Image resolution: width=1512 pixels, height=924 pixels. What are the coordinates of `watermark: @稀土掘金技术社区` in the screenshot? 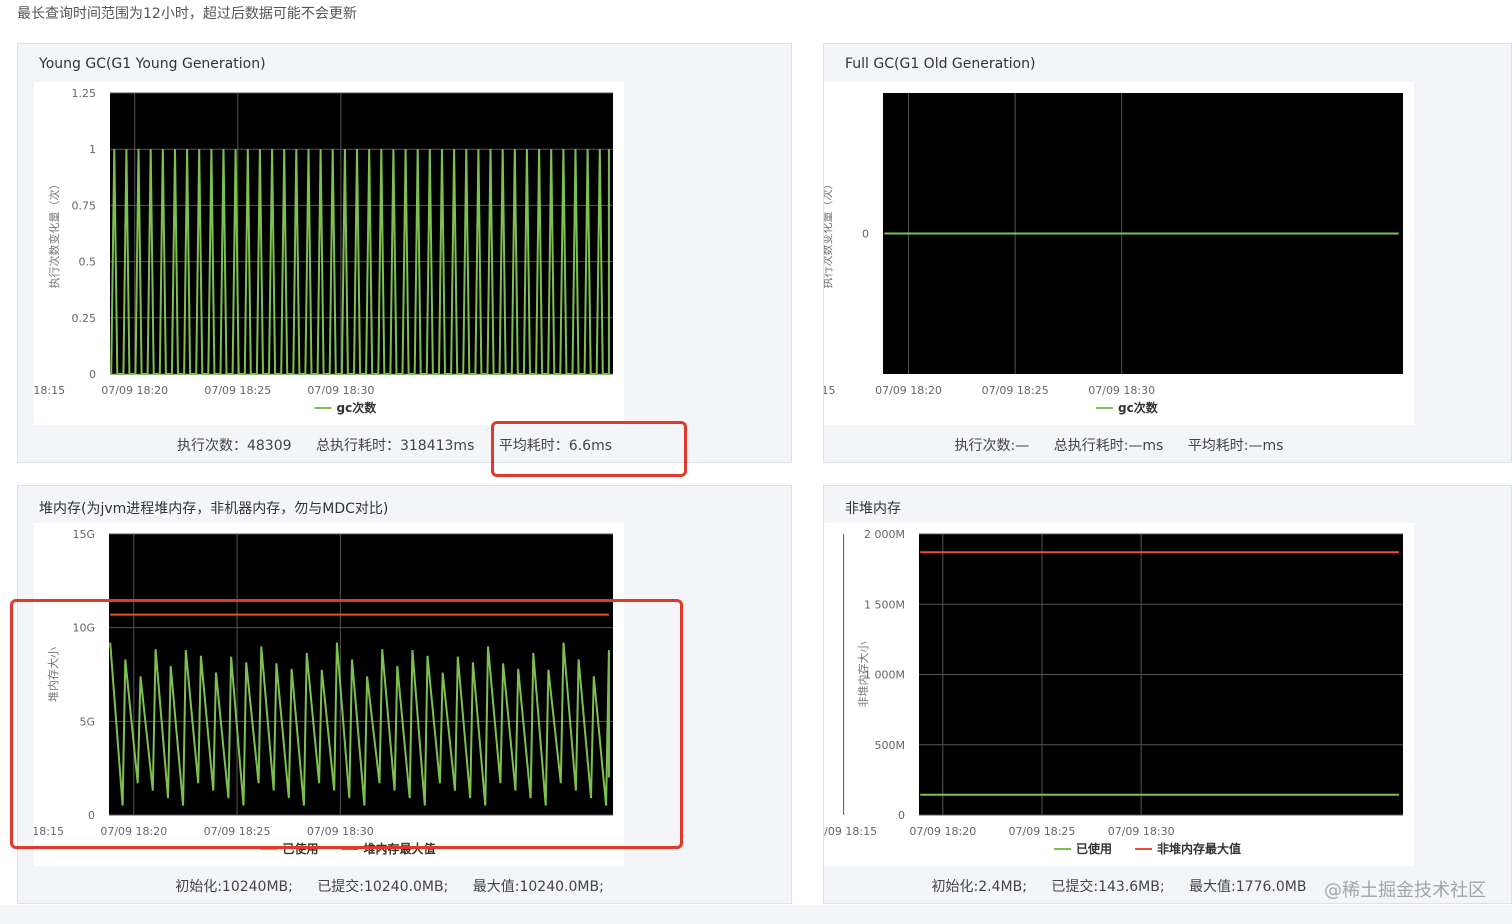 It's located at (1405, 890).